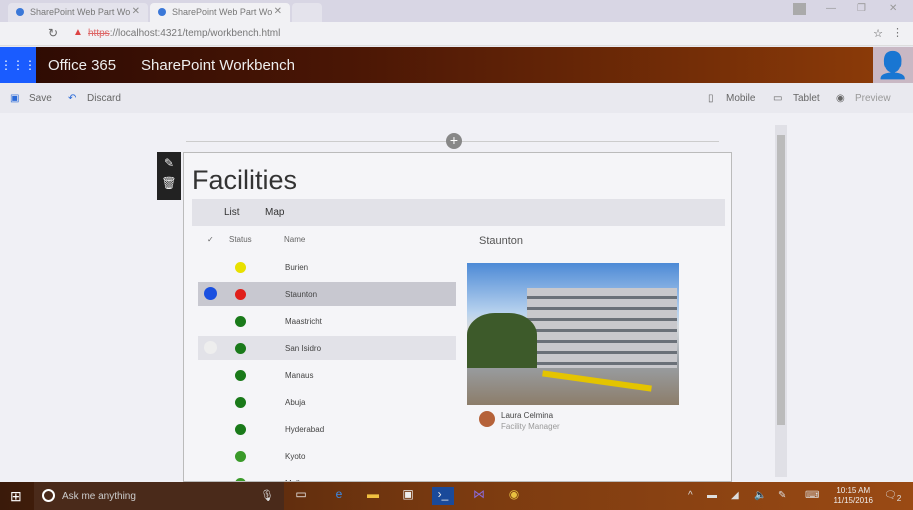 Image resolution: width=913 pixels, height=510 pixels. What do you see at coordinates (327, 402) in the screenshot?
I see `table-row: Abuja` at bounding box center [327, 402].